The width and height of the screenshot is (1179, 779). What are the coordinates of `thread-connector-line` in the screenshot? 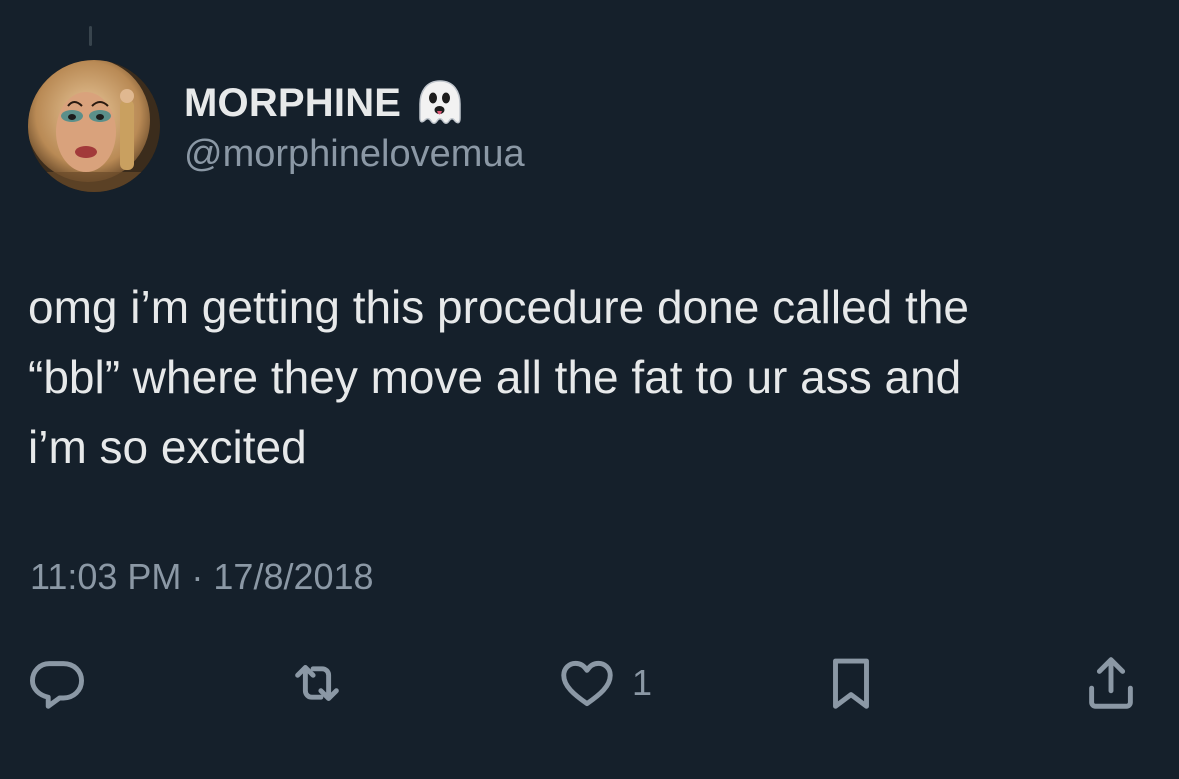 It's located at (90, 36).